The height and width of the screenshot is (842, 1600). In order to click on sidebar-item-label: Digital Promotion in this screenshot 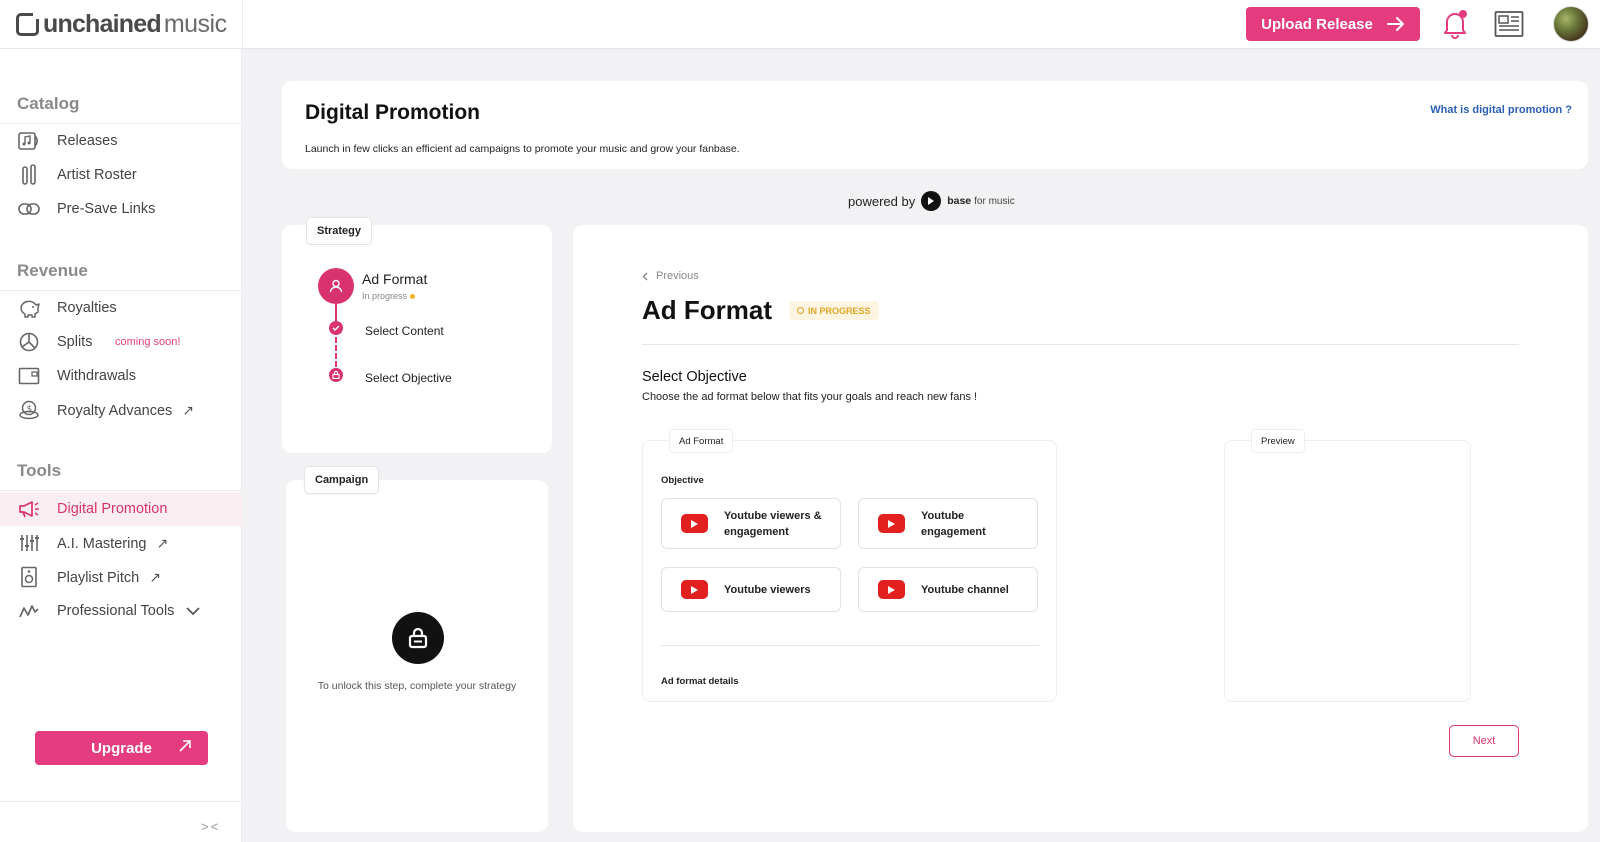, I will do `click(112, 509)`.